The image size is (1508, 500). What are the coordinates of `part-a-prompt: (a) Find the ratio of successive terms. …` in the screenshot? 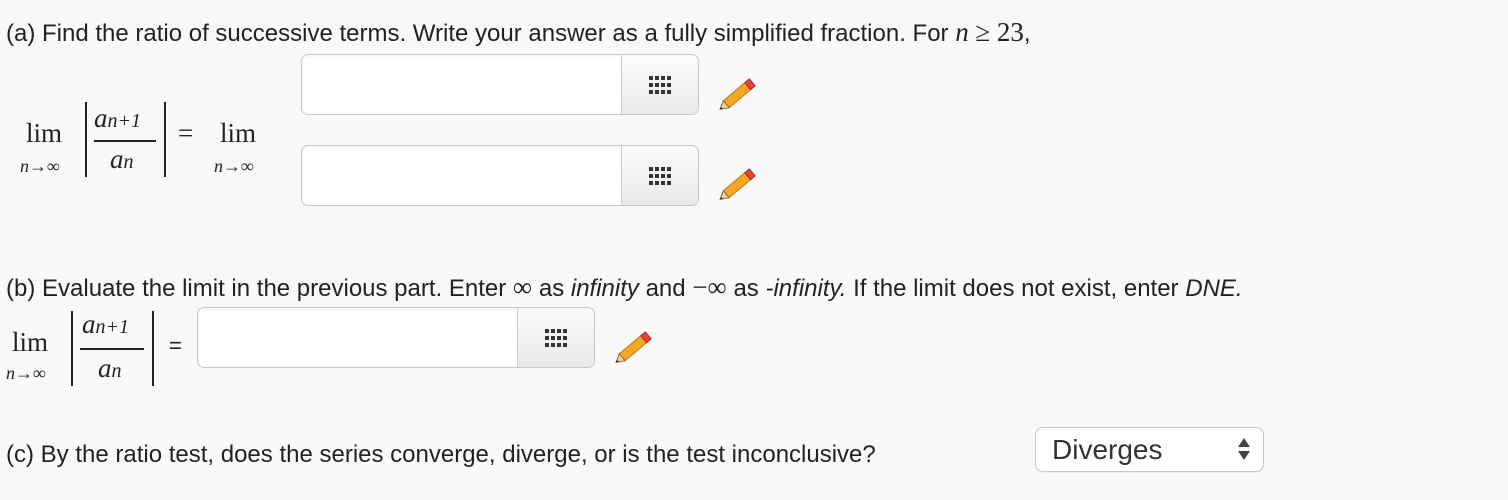 It's located at (518, 33).